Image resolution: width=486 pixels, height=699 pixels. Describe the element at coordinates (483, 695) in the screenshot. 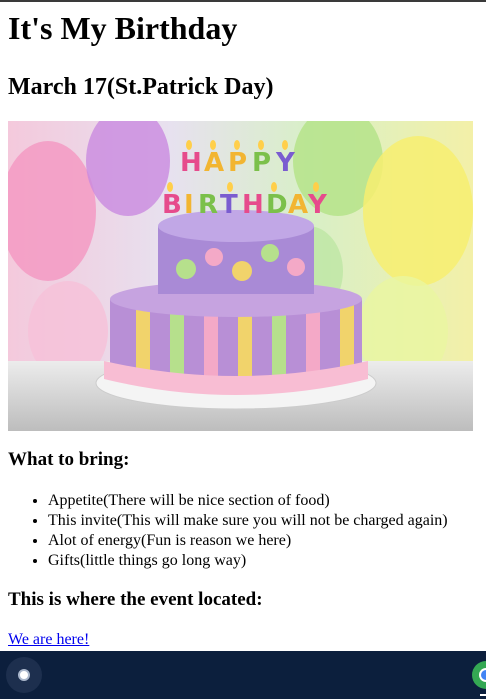

I see `active-app-indicator` at that location.